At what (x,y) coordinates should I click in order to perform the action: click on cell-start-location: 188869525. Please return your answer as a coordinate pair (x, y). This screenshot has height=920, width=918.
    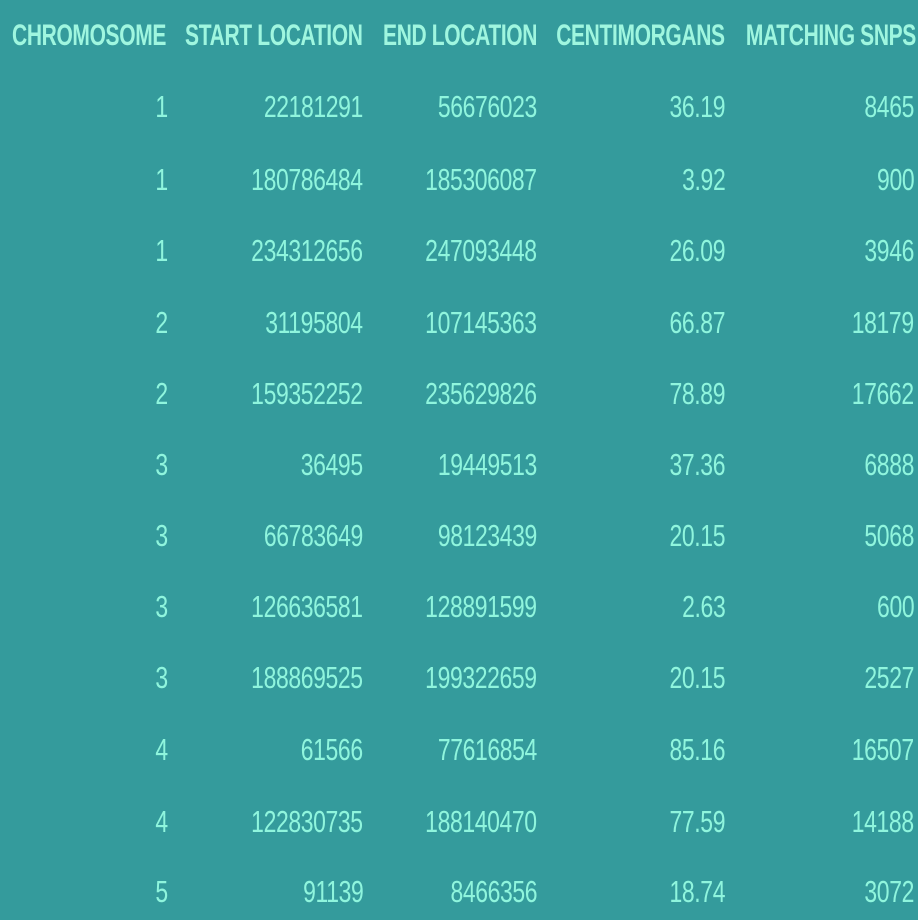
    Looking at the image, I should click on (307, 677).